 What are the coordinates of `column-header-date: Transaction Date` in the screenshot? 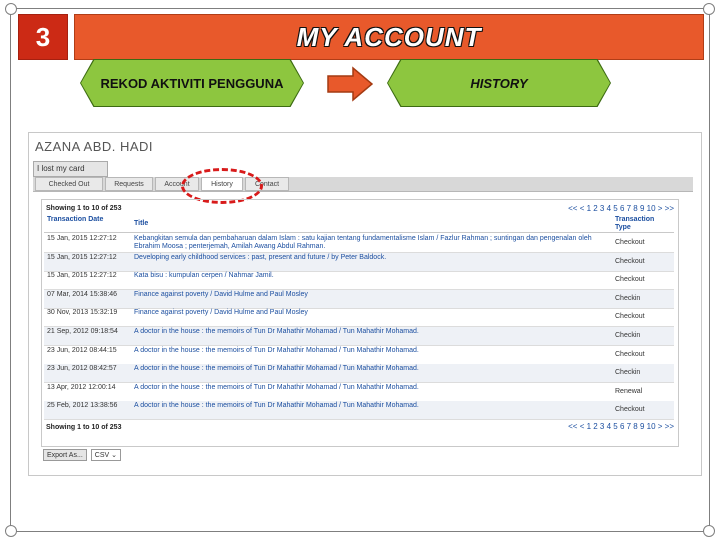 It's located at (77, 220).